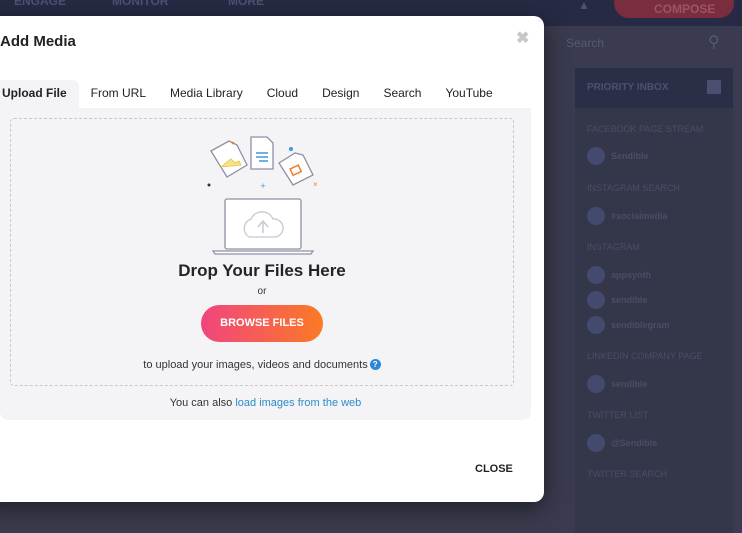  Describe the element at coordinates (262, 270) in the screenshot. I see `drop-heading: Drop Your Files Here` at that location.